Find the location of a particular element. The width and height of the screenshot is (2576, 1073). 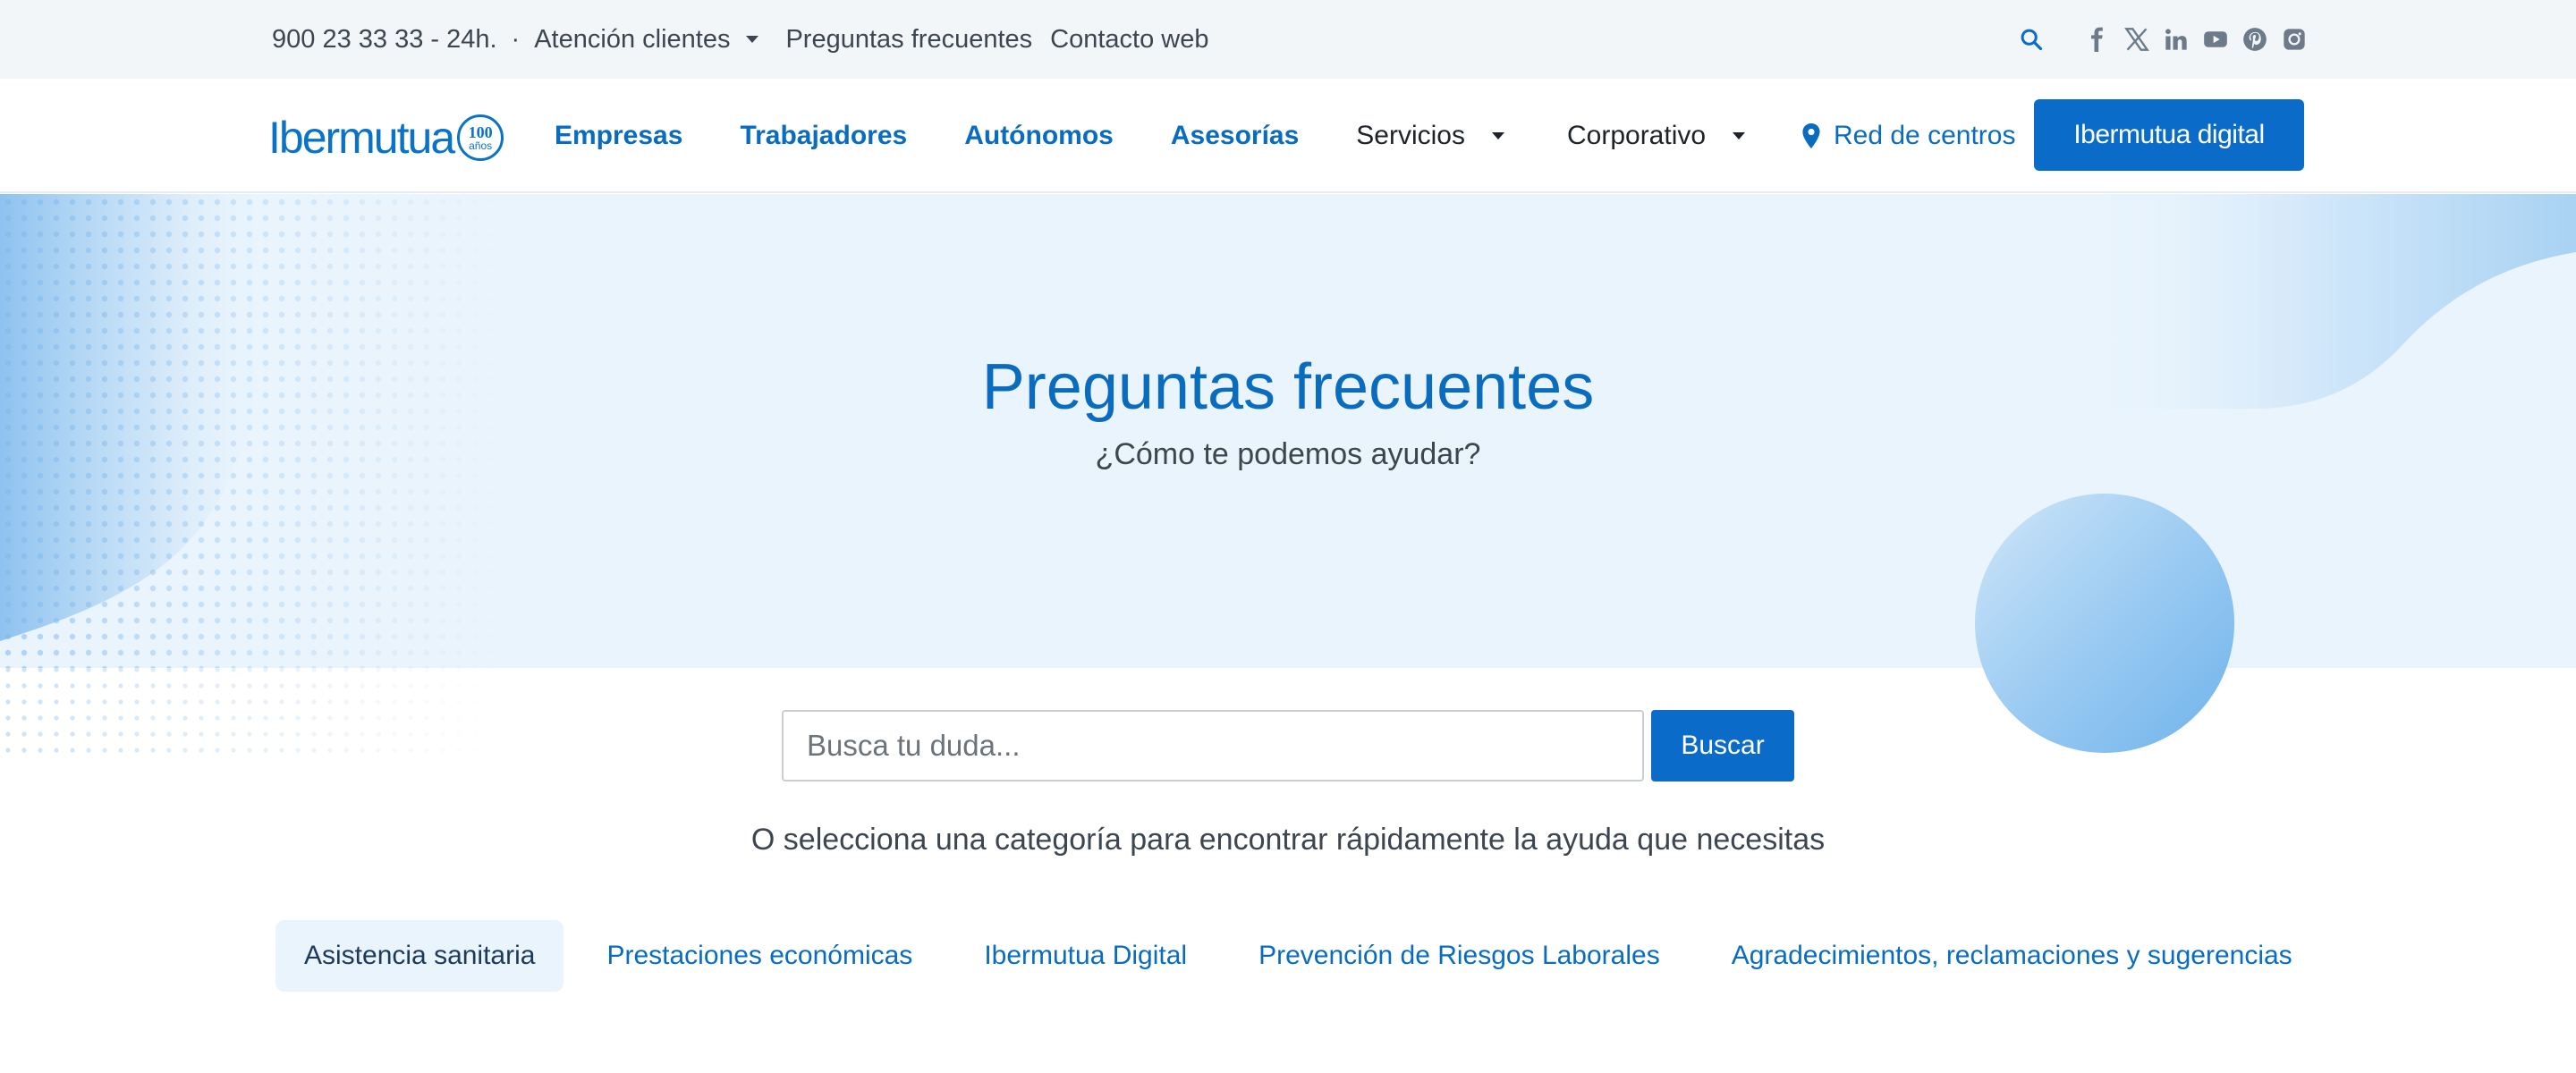

red-de-centros-label: Red de centros is located at coordinates (1925, 135).